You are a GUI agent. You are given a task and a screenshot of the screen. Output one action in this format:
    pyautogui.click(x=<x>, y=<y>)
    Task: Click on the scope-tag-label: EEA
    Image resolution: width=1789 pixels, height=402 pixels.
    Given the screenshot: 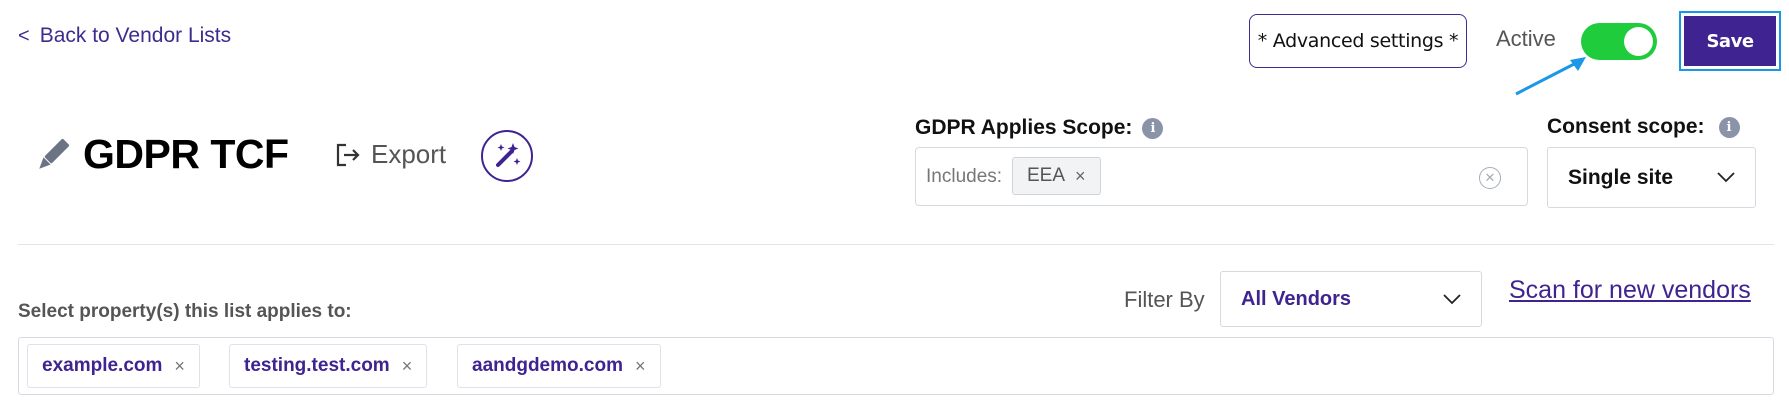 What is the action you would take?
    pyautogui.click(x=1046, y=175)
    